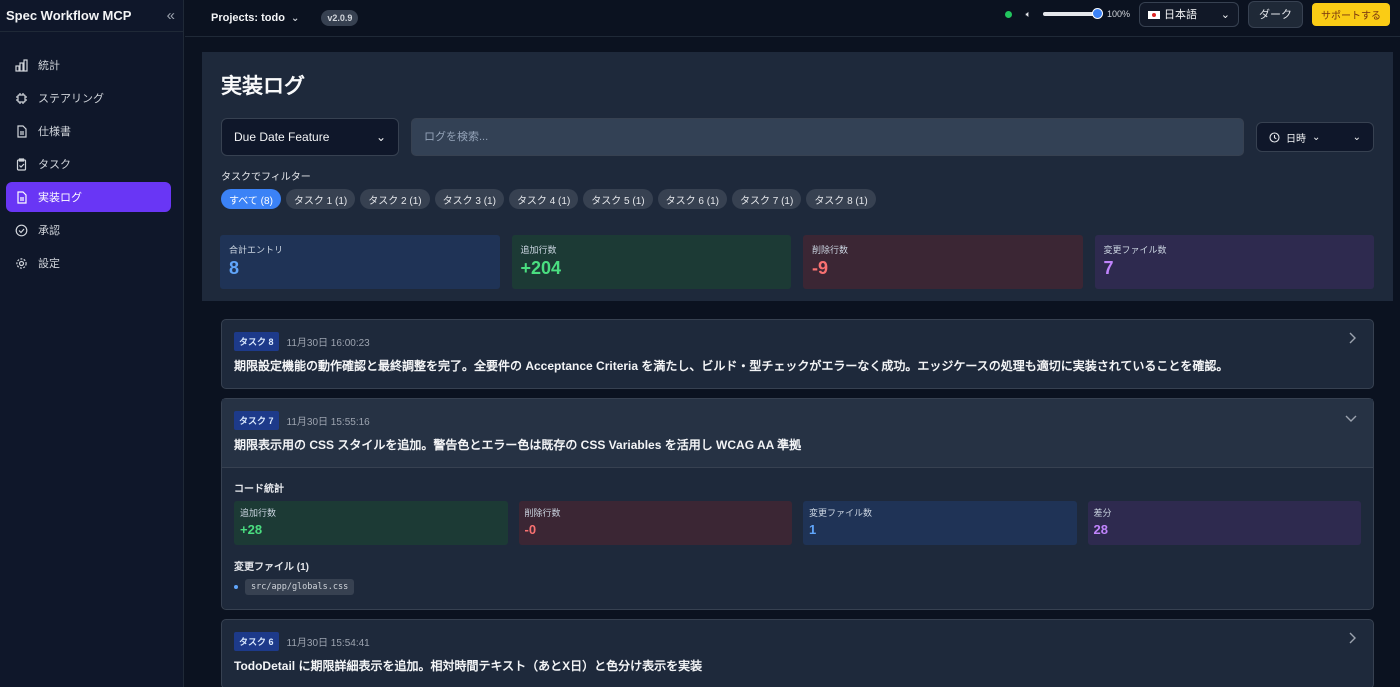 This screenshot has height=687, width=1400. Describe the element at coordinates (1072, 13) in the screenshot. I see `volume-slider` at that location.